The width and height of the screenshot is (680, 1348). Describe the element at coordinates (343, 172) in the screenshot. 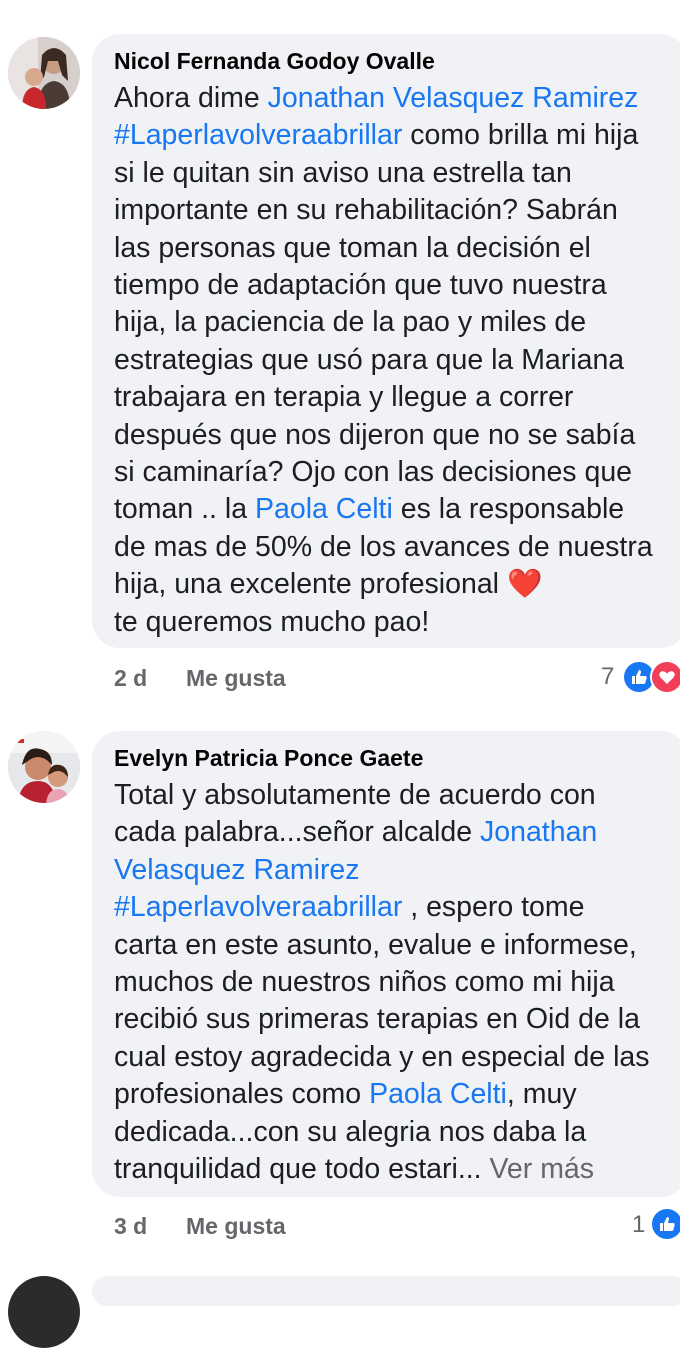

I see `comment-text-segment: si le quitan sin aviso una estrella tan` at that location.